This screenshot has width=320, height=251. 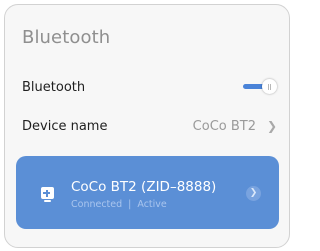 What do you see at coordinates (65, 126) in the screenshot?
I see `device-name-label: Device name` at bounding box center [65, 126].